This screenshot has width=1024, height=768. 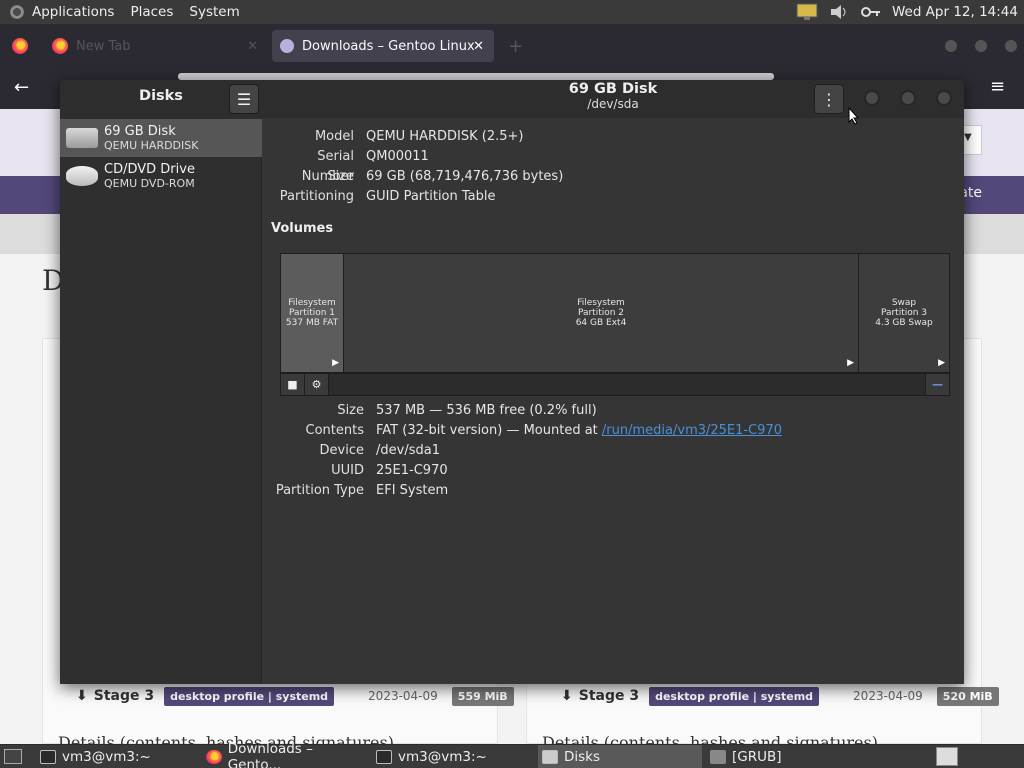 What do you see at coordinates (388, 46) in the screenshot?
I see `tab-label: Downloads – Gentoo Linux` at bounding box center [388, 46].